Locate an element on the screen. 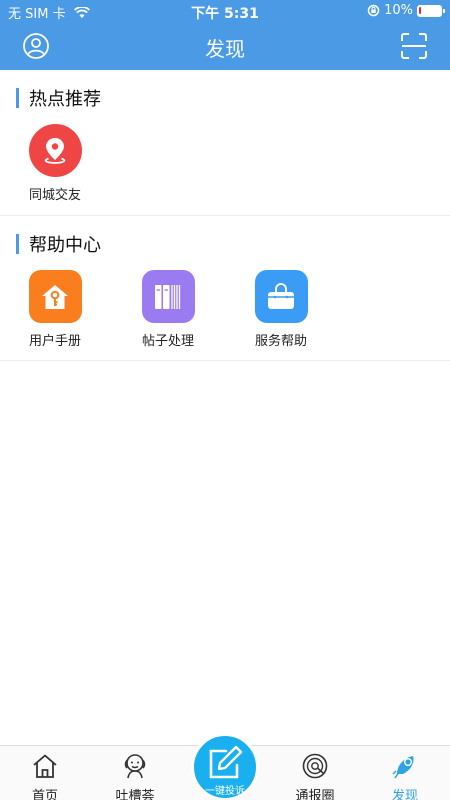  bag-icon is located at coordinates (281, 295).